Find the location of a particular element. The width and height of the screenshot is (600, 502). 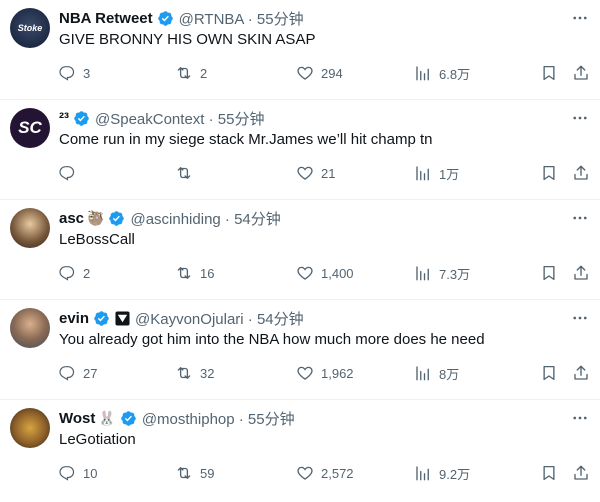

views-count: 6.8万 is located at coordinates (455, 74).